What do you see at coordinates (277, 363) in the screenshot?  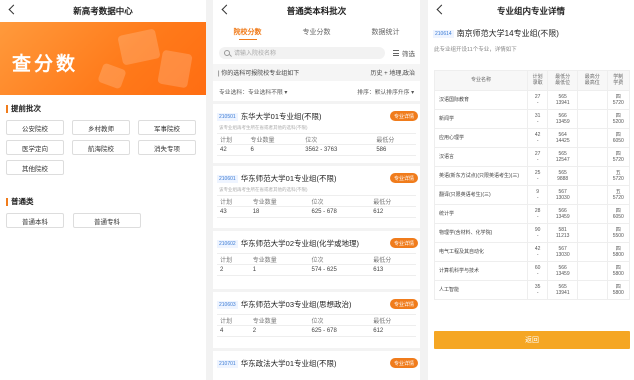 I see `card-header: 210701 华东政法大学01专业组(不限)` at bounding box center [277, 363].